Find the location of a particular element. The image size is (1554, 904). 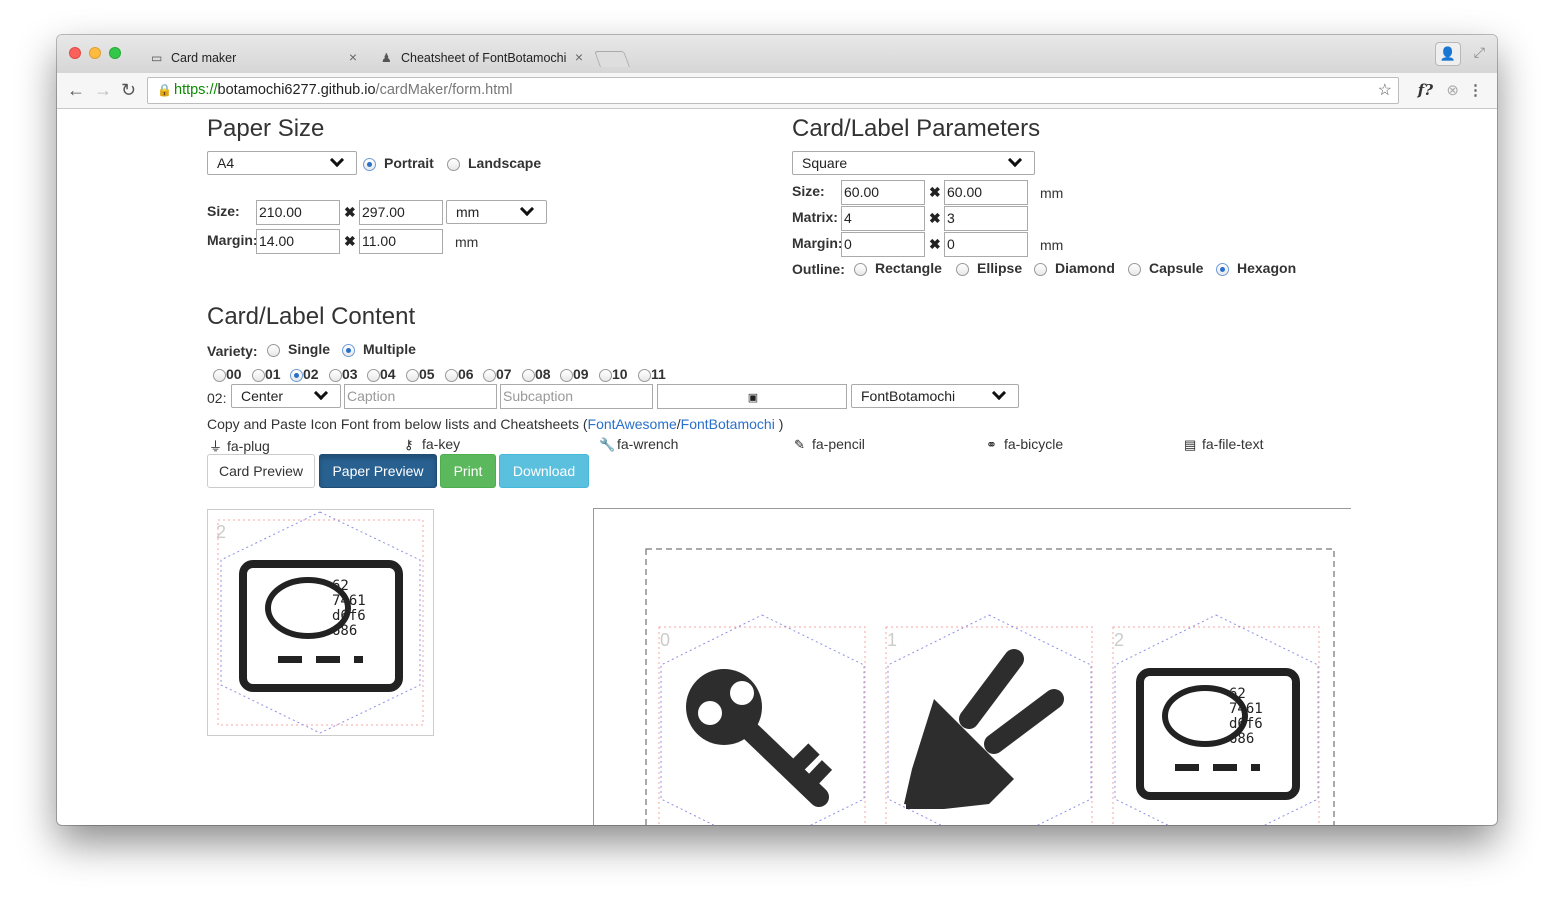

paper-margin-label: Margin: is located at coordinates (232, 240).